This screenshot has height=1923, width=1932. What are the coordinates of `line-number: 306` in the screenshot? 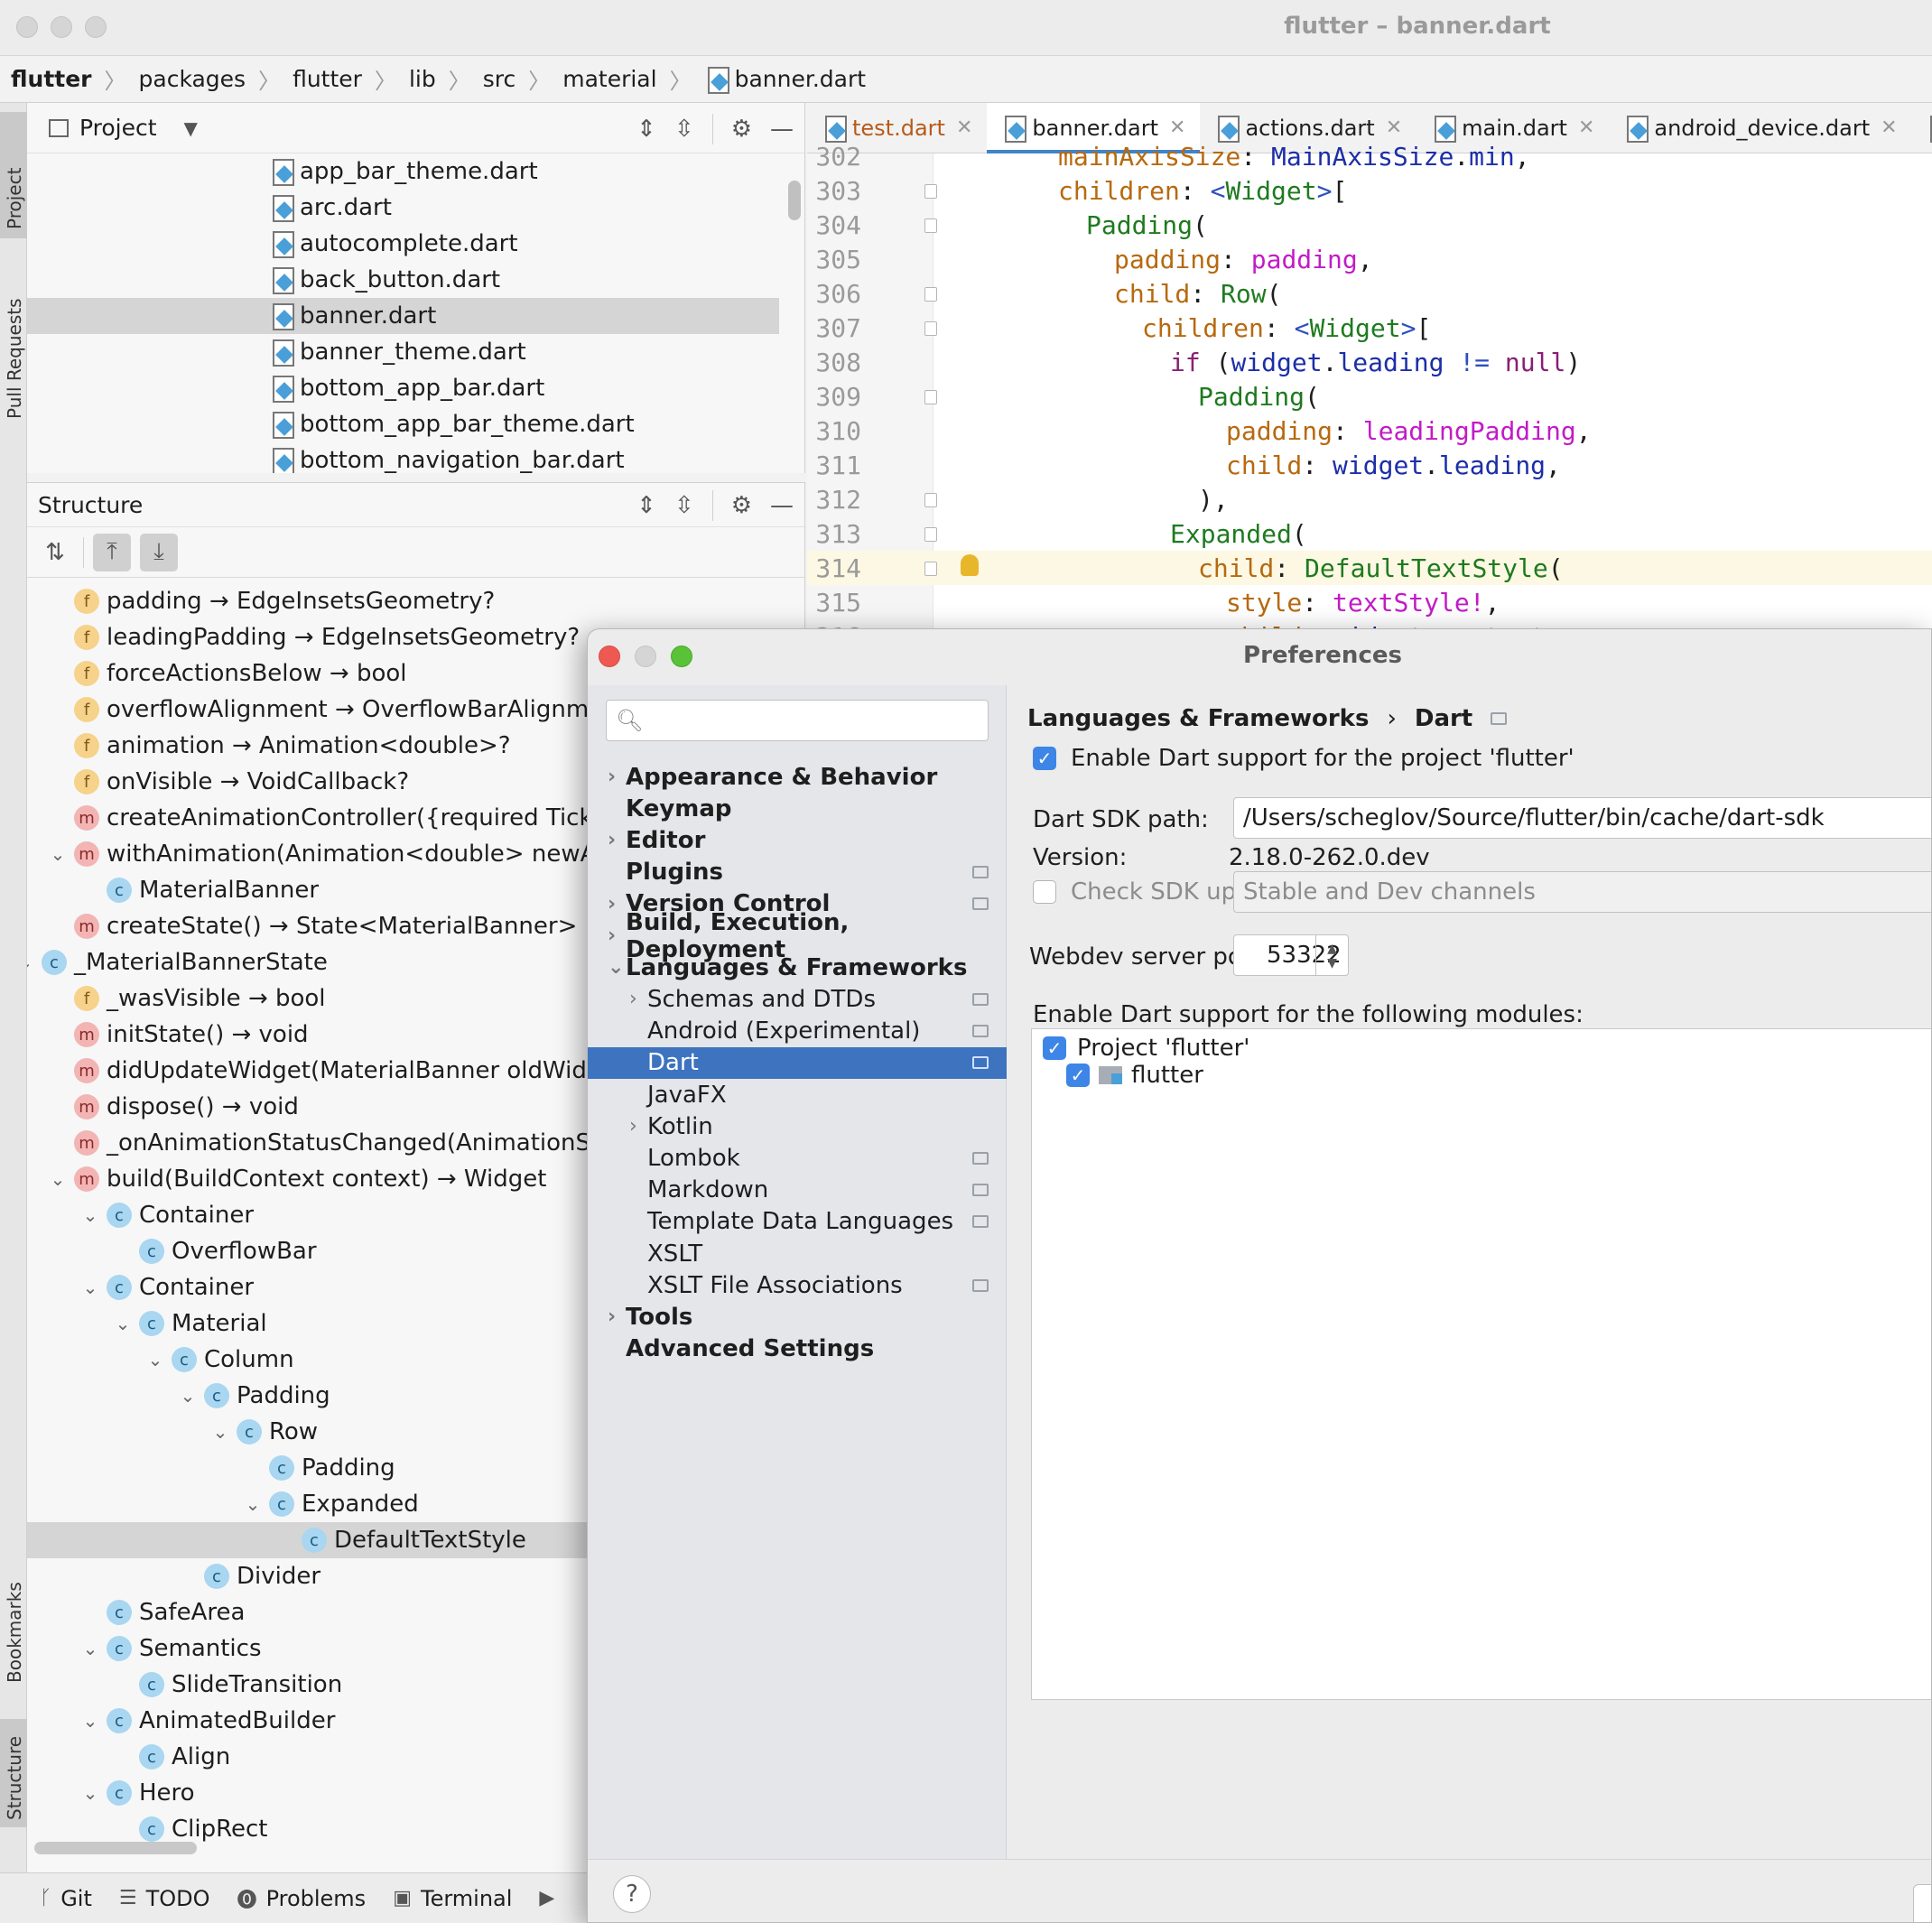 It's located at (834, 294).